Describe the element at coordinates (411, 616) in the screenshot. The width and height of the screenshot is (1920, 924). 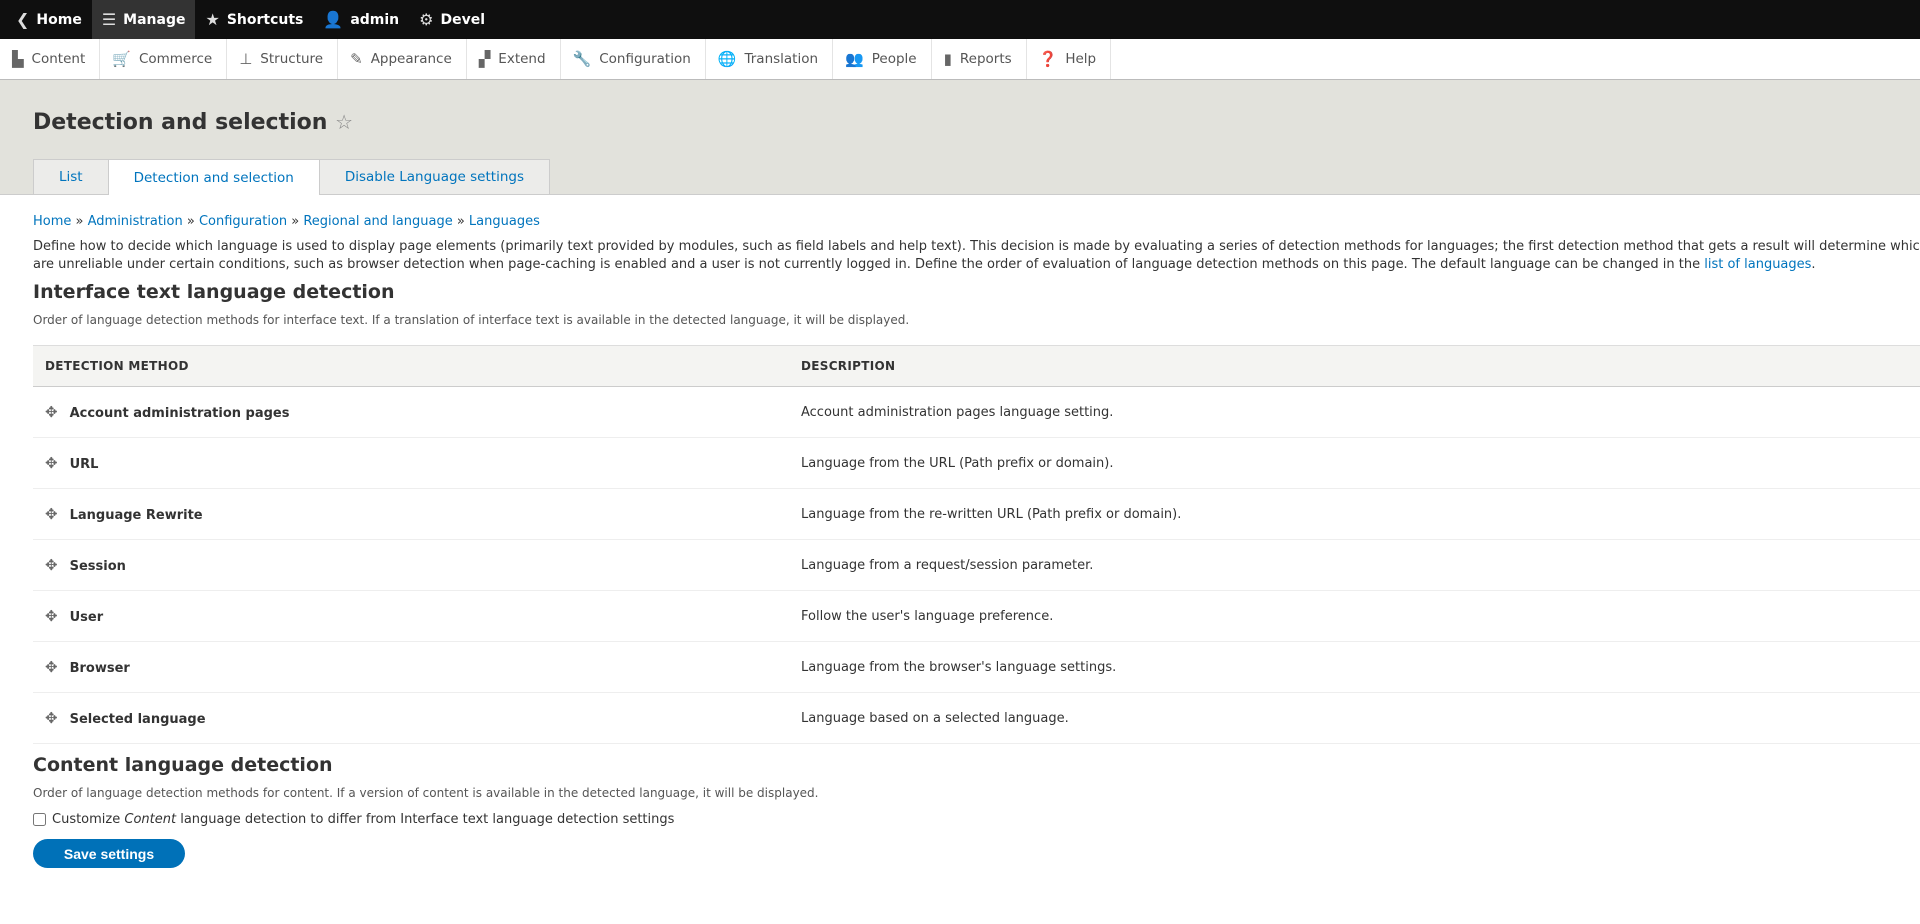
I see `method-cell: ✥ User` at that location.